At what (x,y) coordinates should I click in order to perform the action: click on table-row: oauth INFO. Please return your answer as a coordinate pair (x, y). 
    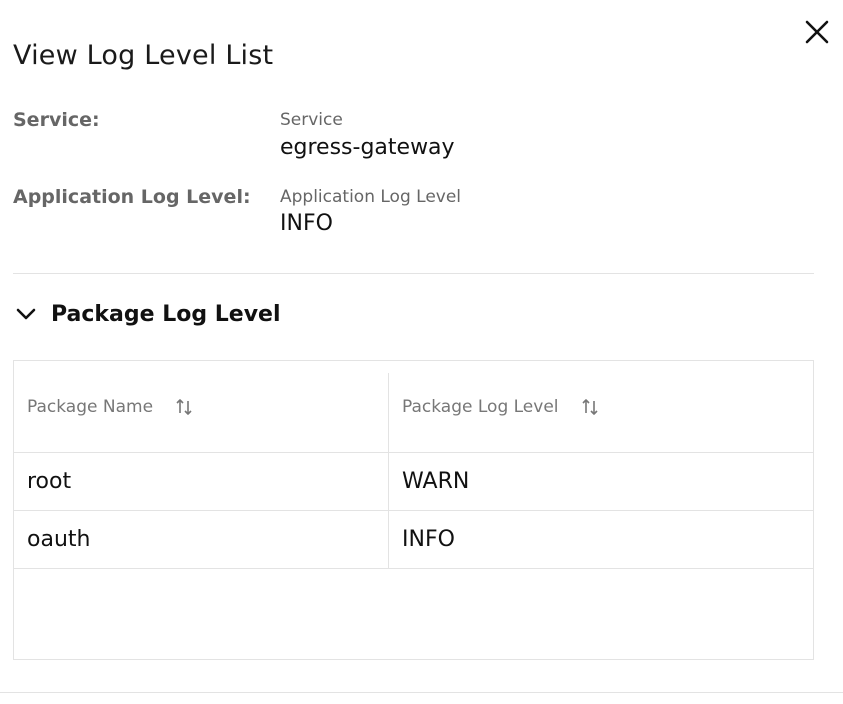
    Looking at the image, I should click on (413, 540).